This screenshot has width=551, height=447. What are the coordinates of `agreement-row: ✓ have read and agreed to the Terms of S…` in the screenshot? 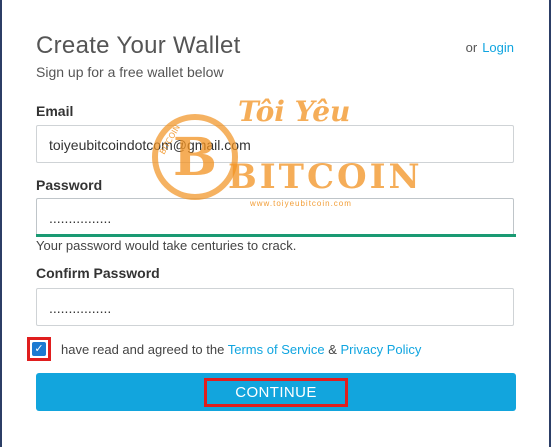 It's located at (224, 349).